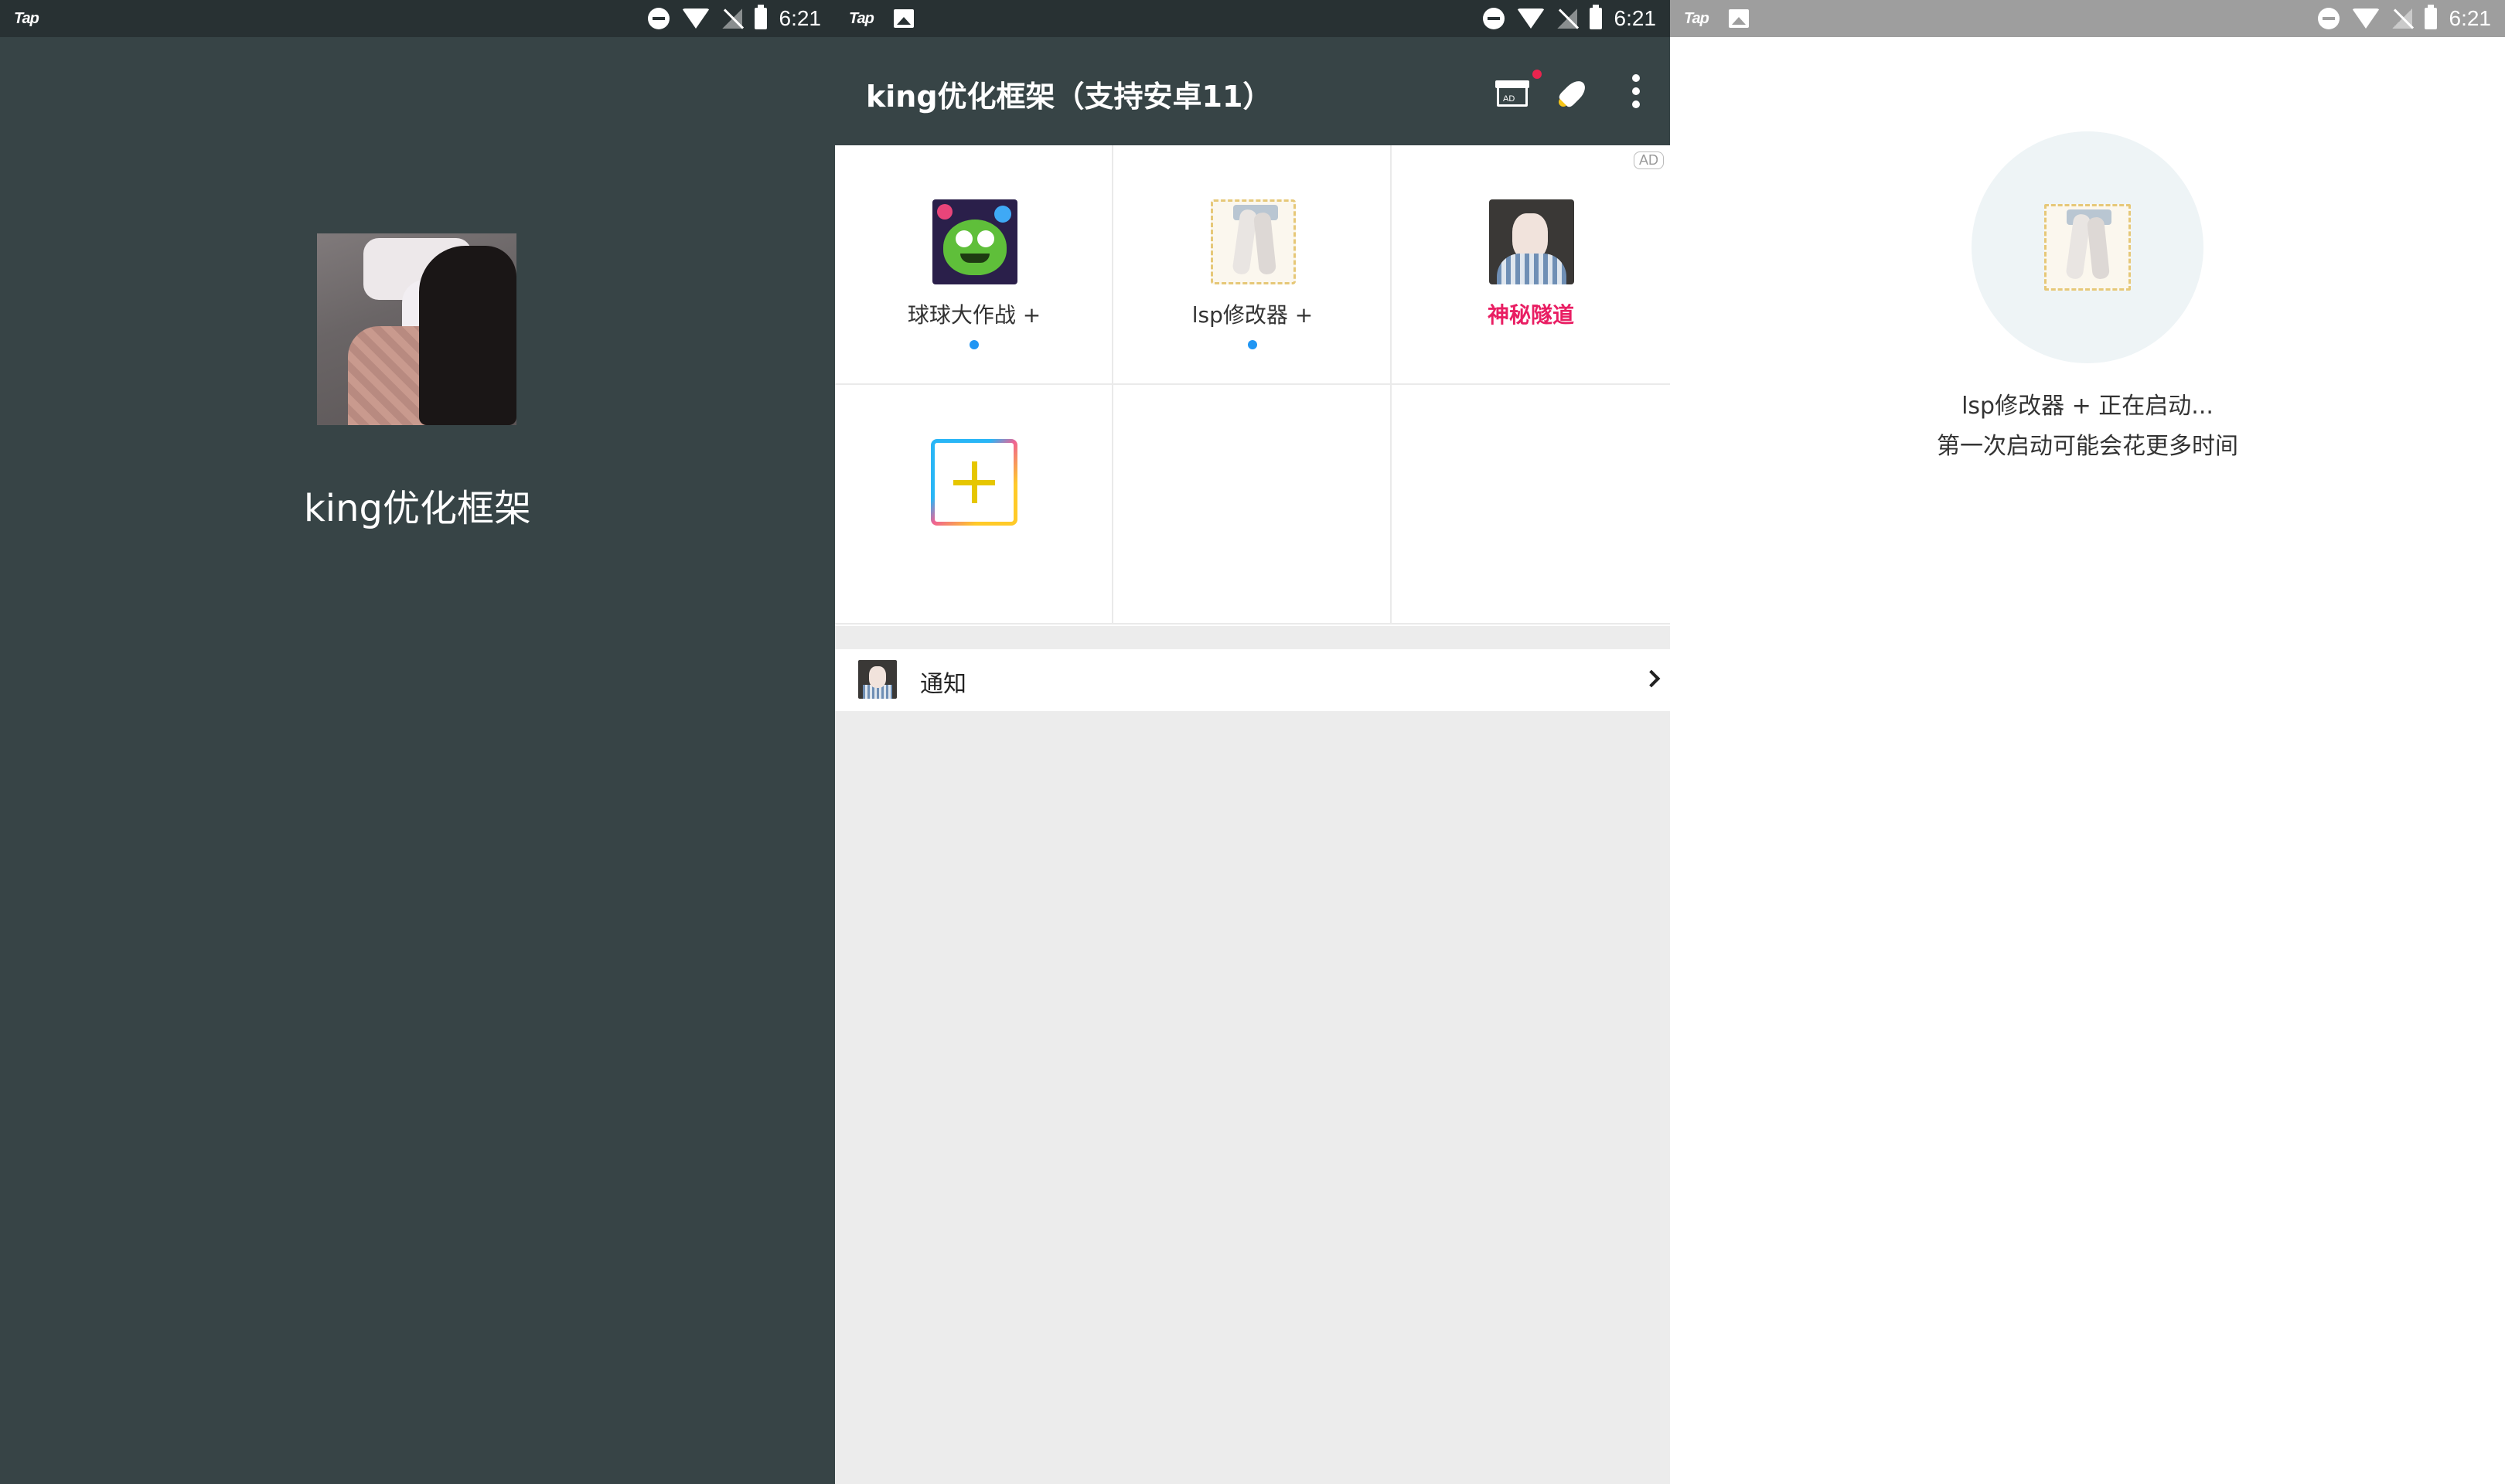  I want to click on add-app-cell, so click(974, 505).